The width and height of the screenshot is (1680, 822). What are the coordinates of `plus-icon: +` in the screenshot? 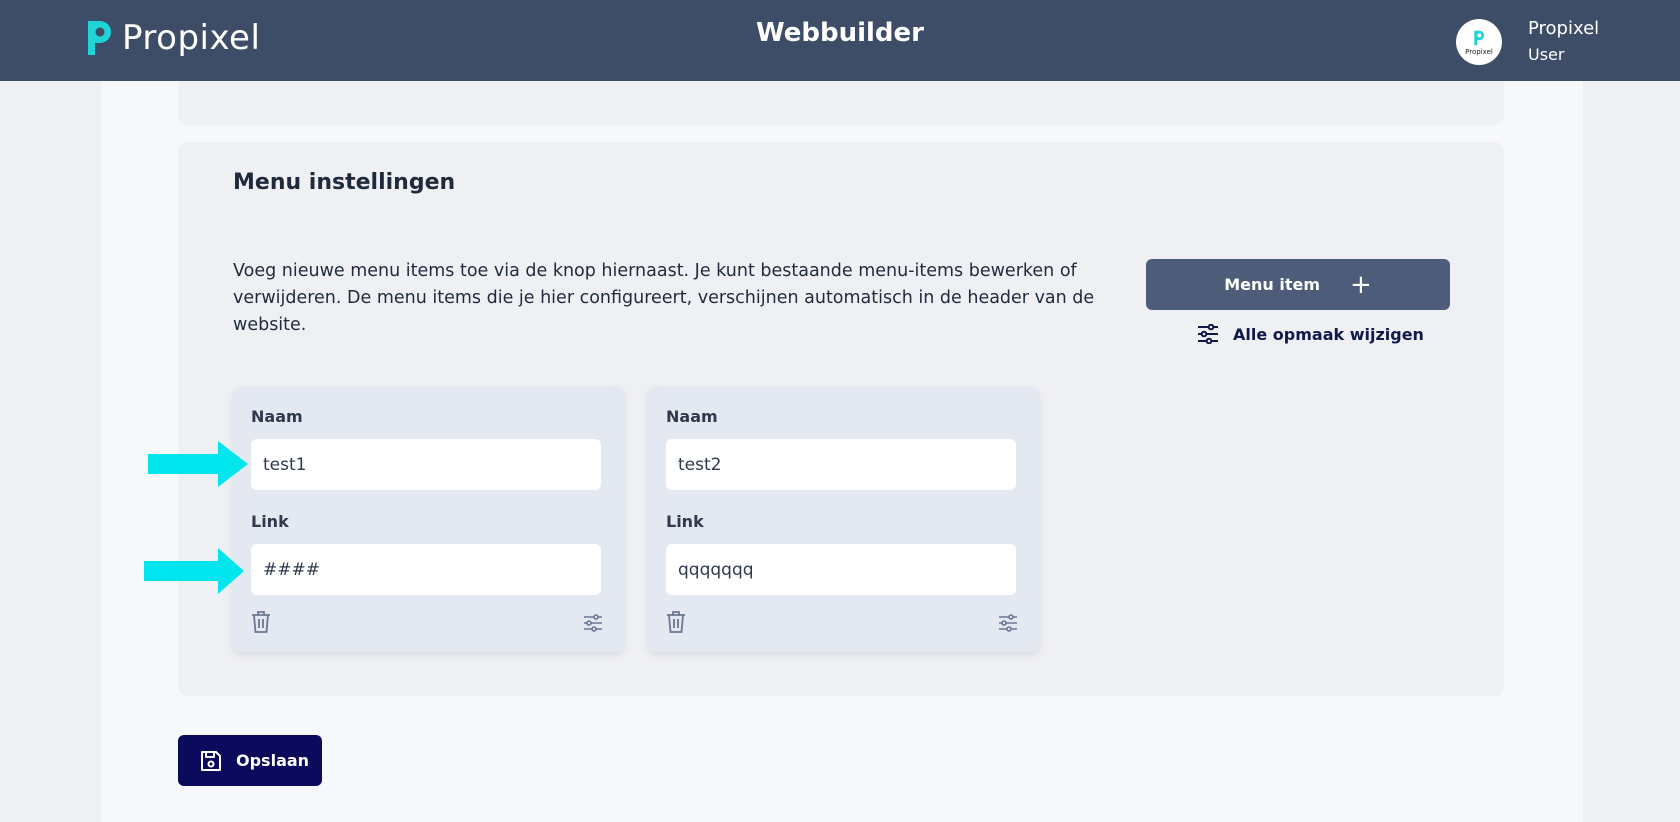 It's located at (1360, 284).